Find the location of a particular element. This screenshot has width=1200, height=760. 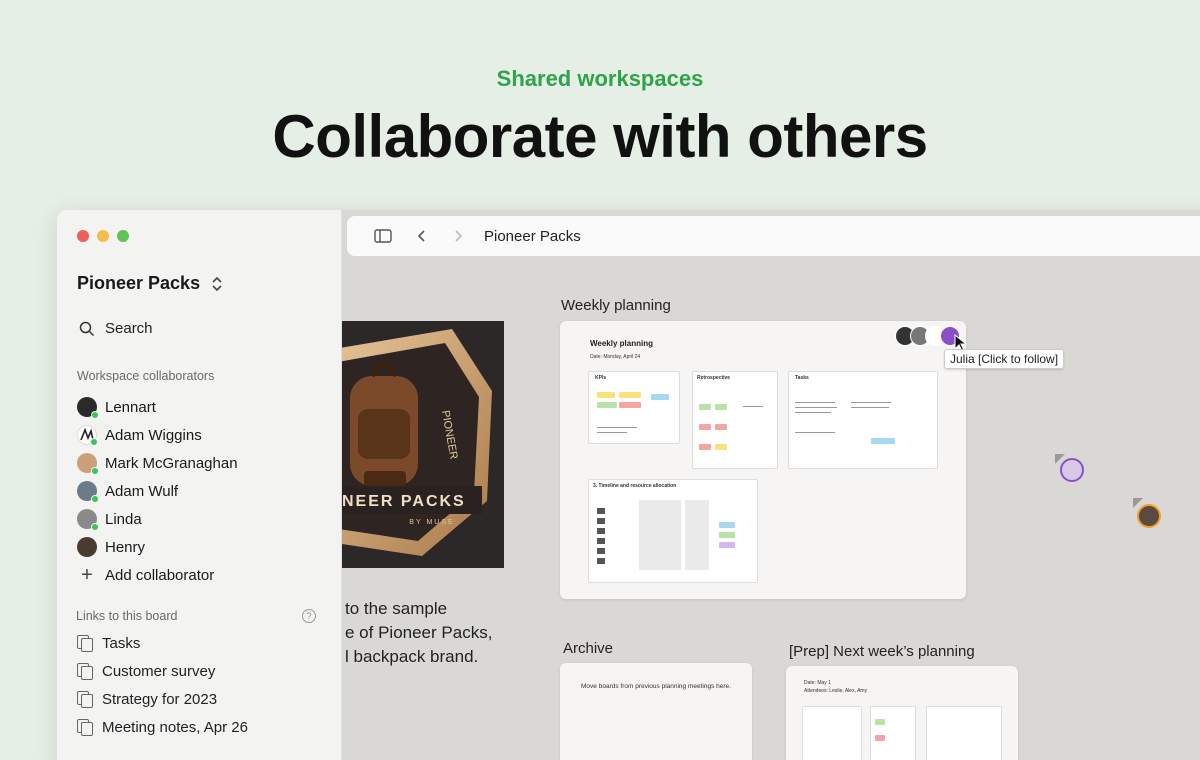

collaborator-item: Adam Wulf is located at coordinates (157, 491).